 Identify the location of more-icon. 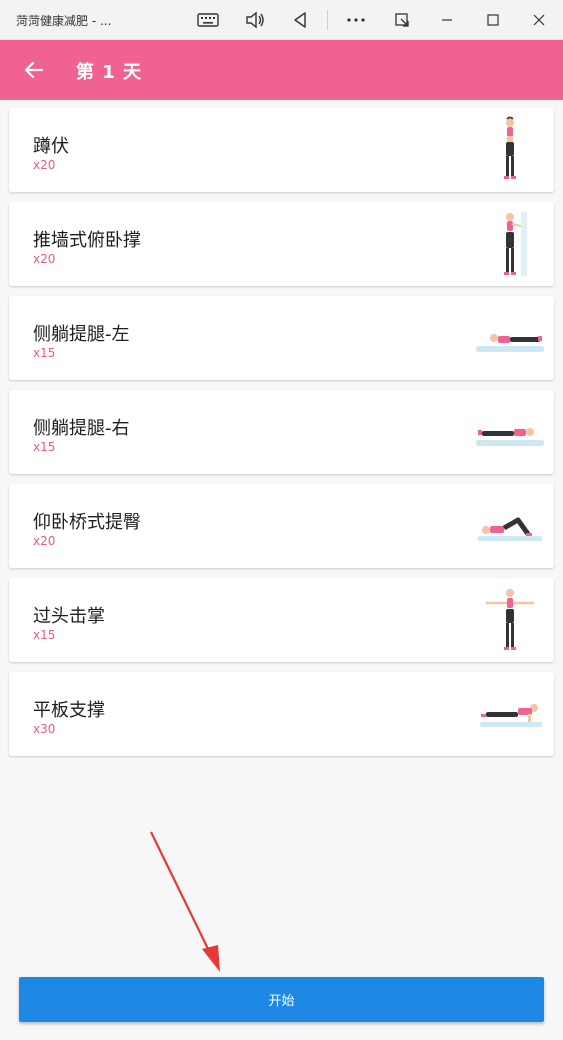
(356, 20).